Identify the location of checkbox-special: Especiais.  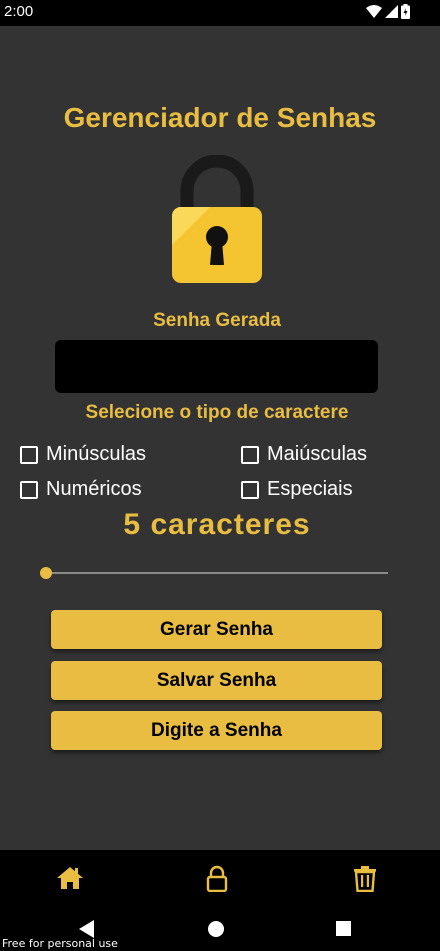
(297, 489).